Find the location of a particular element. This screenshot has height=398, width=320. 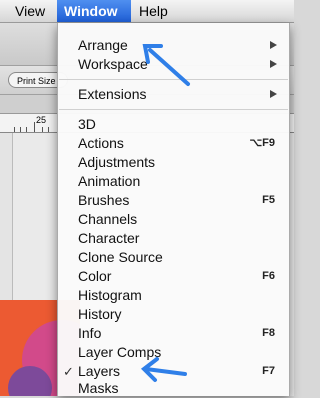

menu-window: Window is located at coordinates (94, 11).